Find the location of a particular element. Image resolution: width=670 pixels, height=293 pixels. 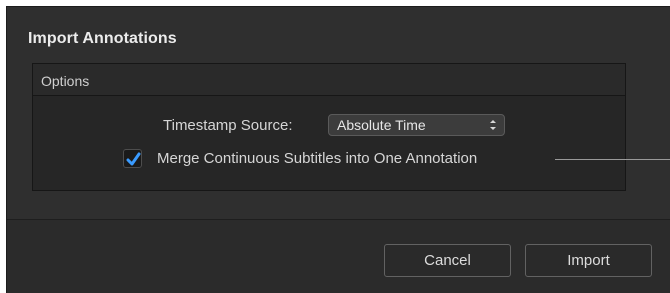

timestamp-source-popup: Absolute Time is located at coordinates (416, 125).